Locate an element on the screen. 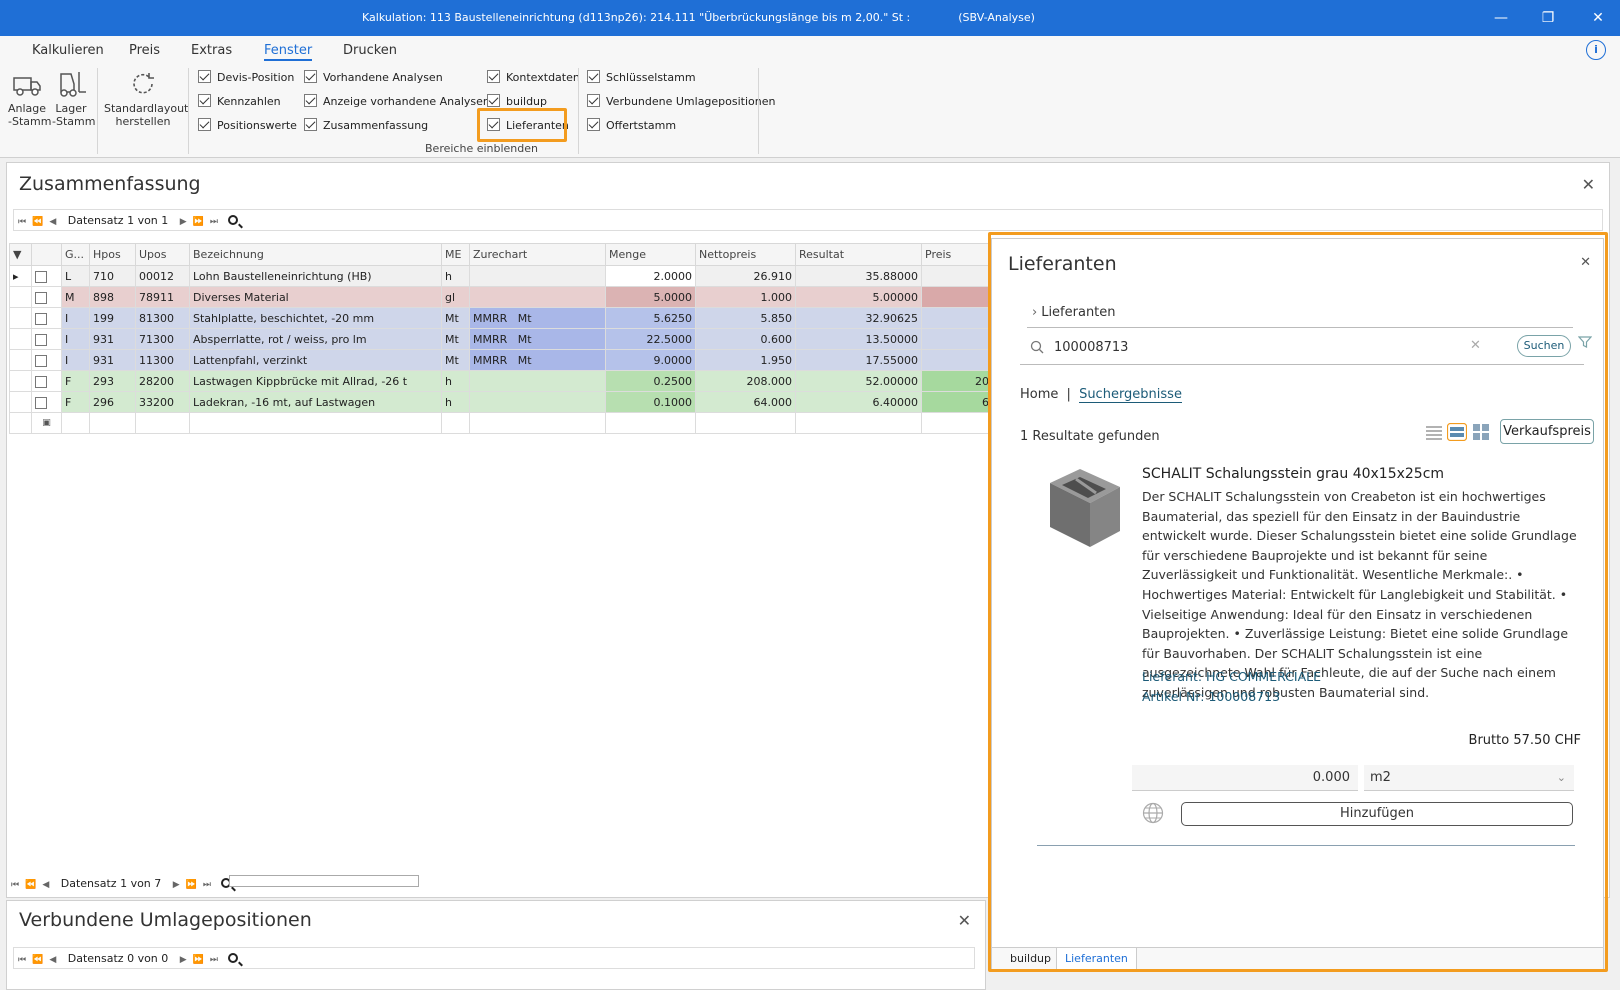  cell-bezeichnung: Ladekran, -16 mt, auf Lastwagen is located at coordinates (315, 402).